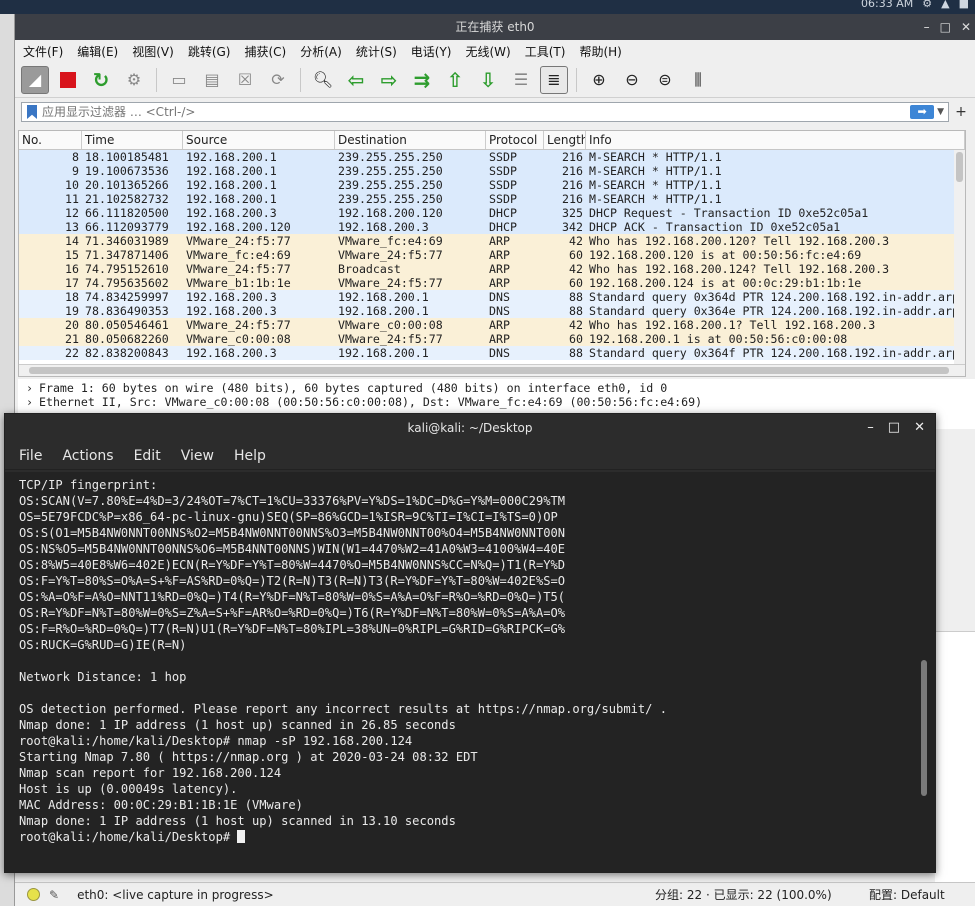  I want to click on prompt-line: root@kali:/home/kali/Desktop#, so click(477, 837).